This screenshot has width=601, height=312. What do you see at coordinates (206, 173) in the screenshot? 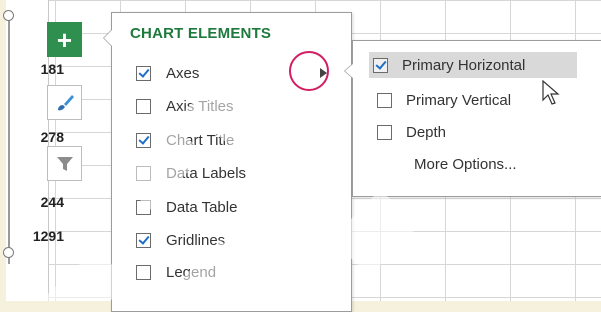
I see `chart-element-label: Data Labels` at bounding box center [206, 173].